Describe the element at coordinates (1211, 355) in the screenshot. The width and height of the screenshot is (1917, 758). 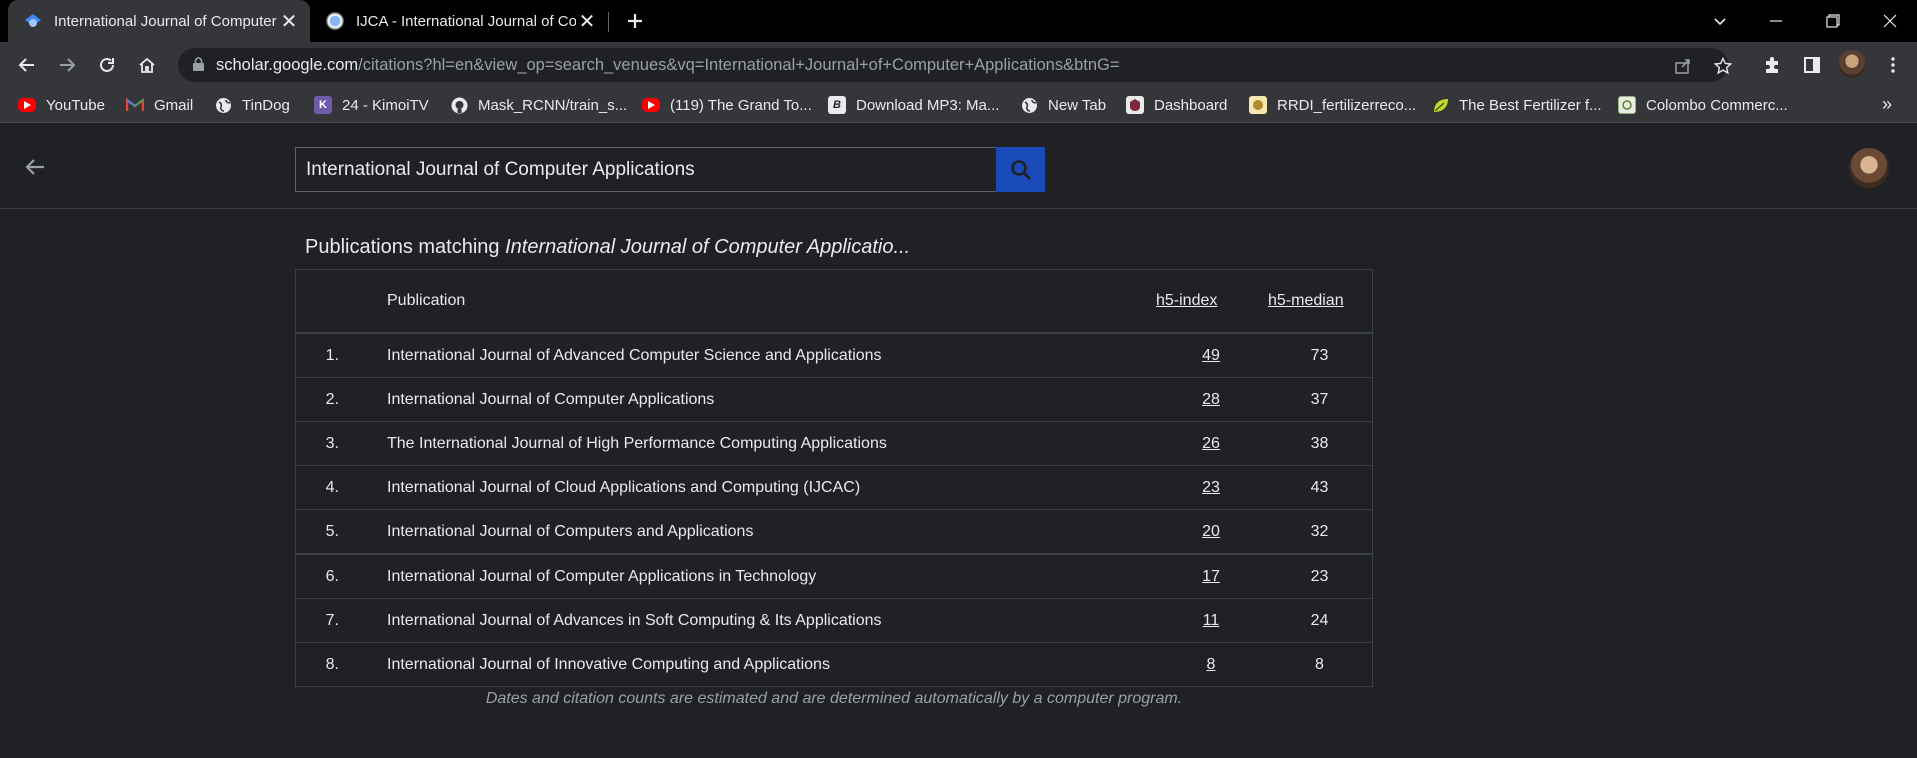
I see `h5-index-link: 49` at that location.